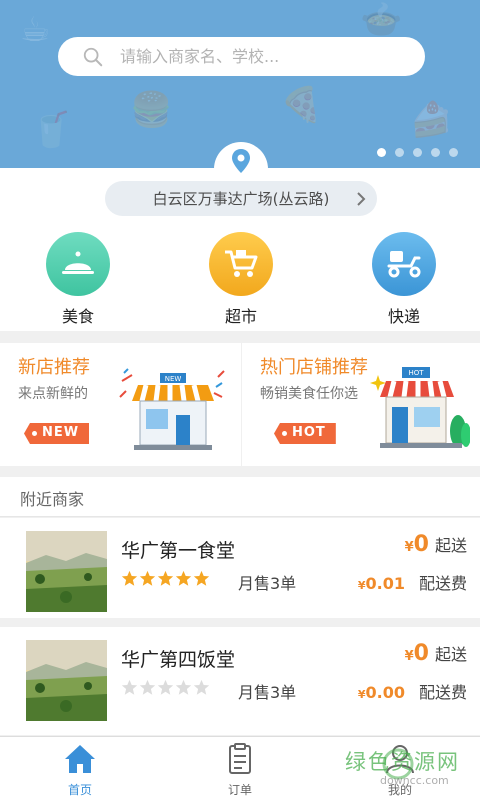  What do you see at coordinates (402, 762) in the screenshot?
I see `watermark-text: 绿色资源网` at bounding box center [402, 762].